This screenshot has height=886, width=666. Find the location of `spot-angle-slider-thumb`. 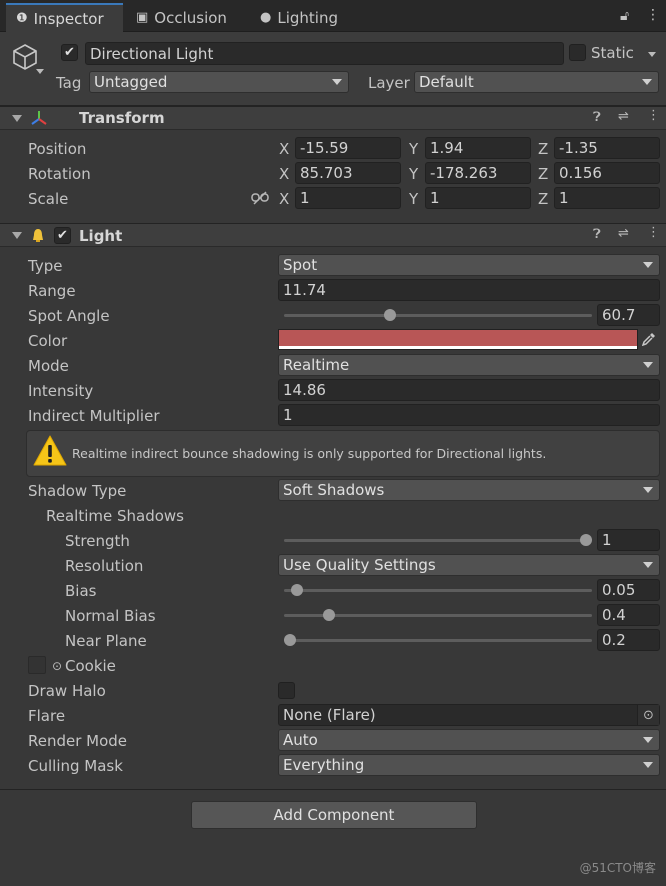

spot-angle-slider-thumb is located at coordinates (390, 315).